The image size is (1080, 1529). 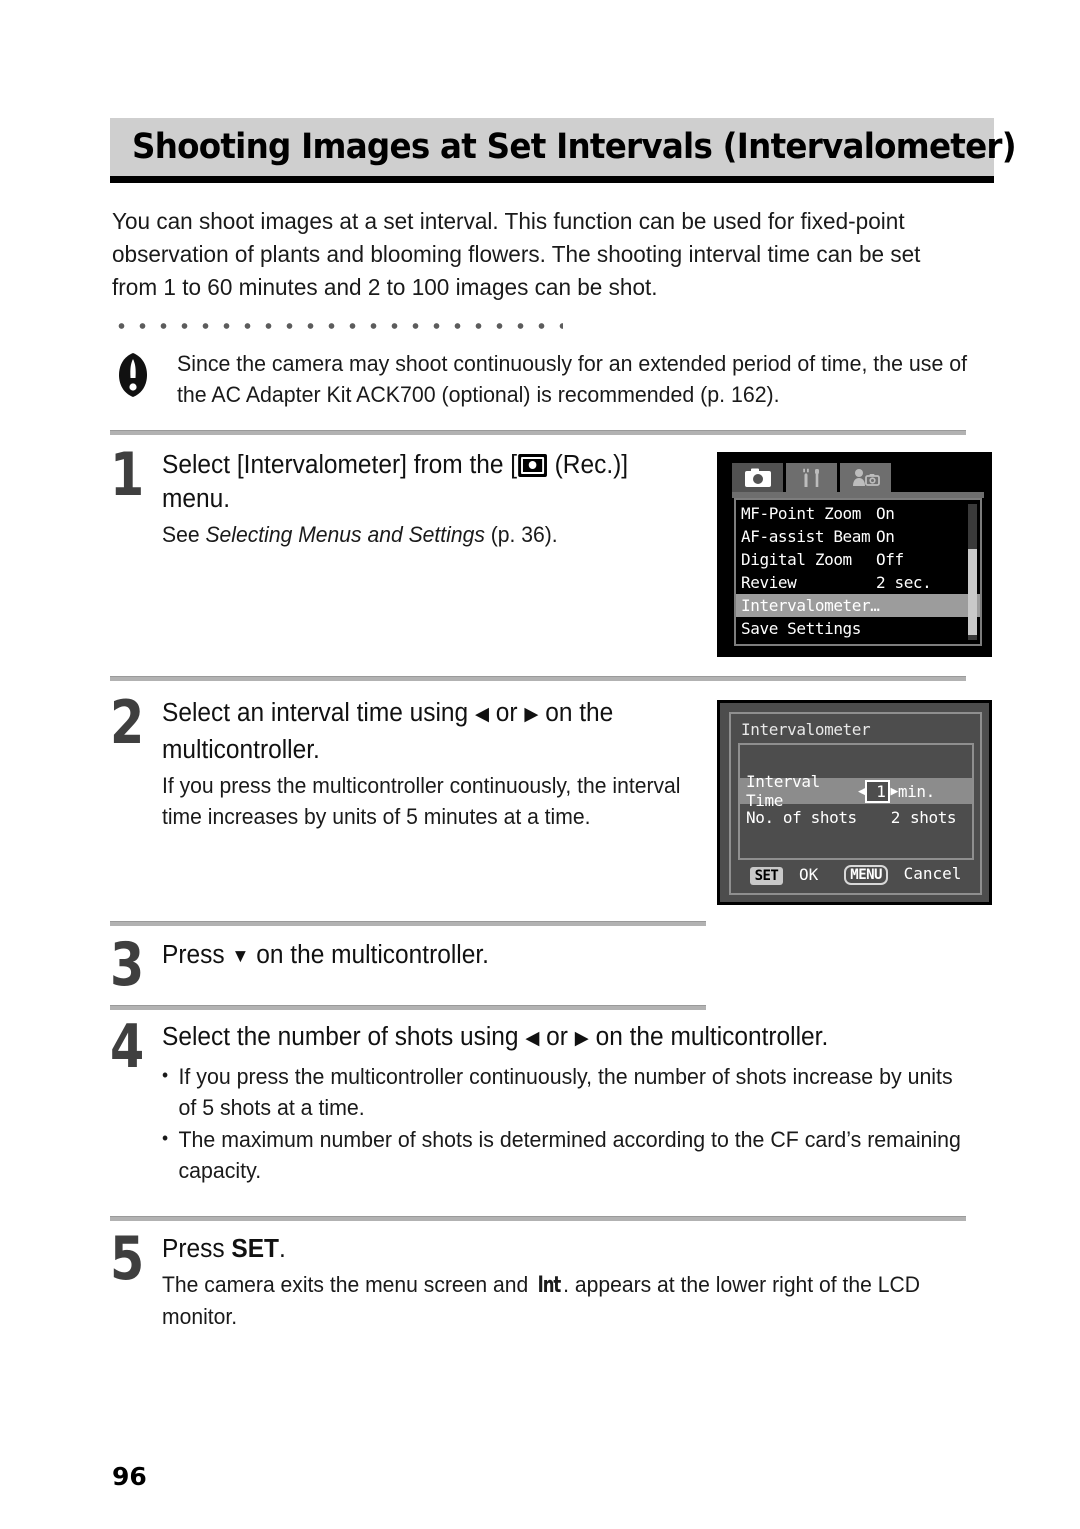 I want to click on menu-row: Digital Zoom Off, so click(x=858, y=559).